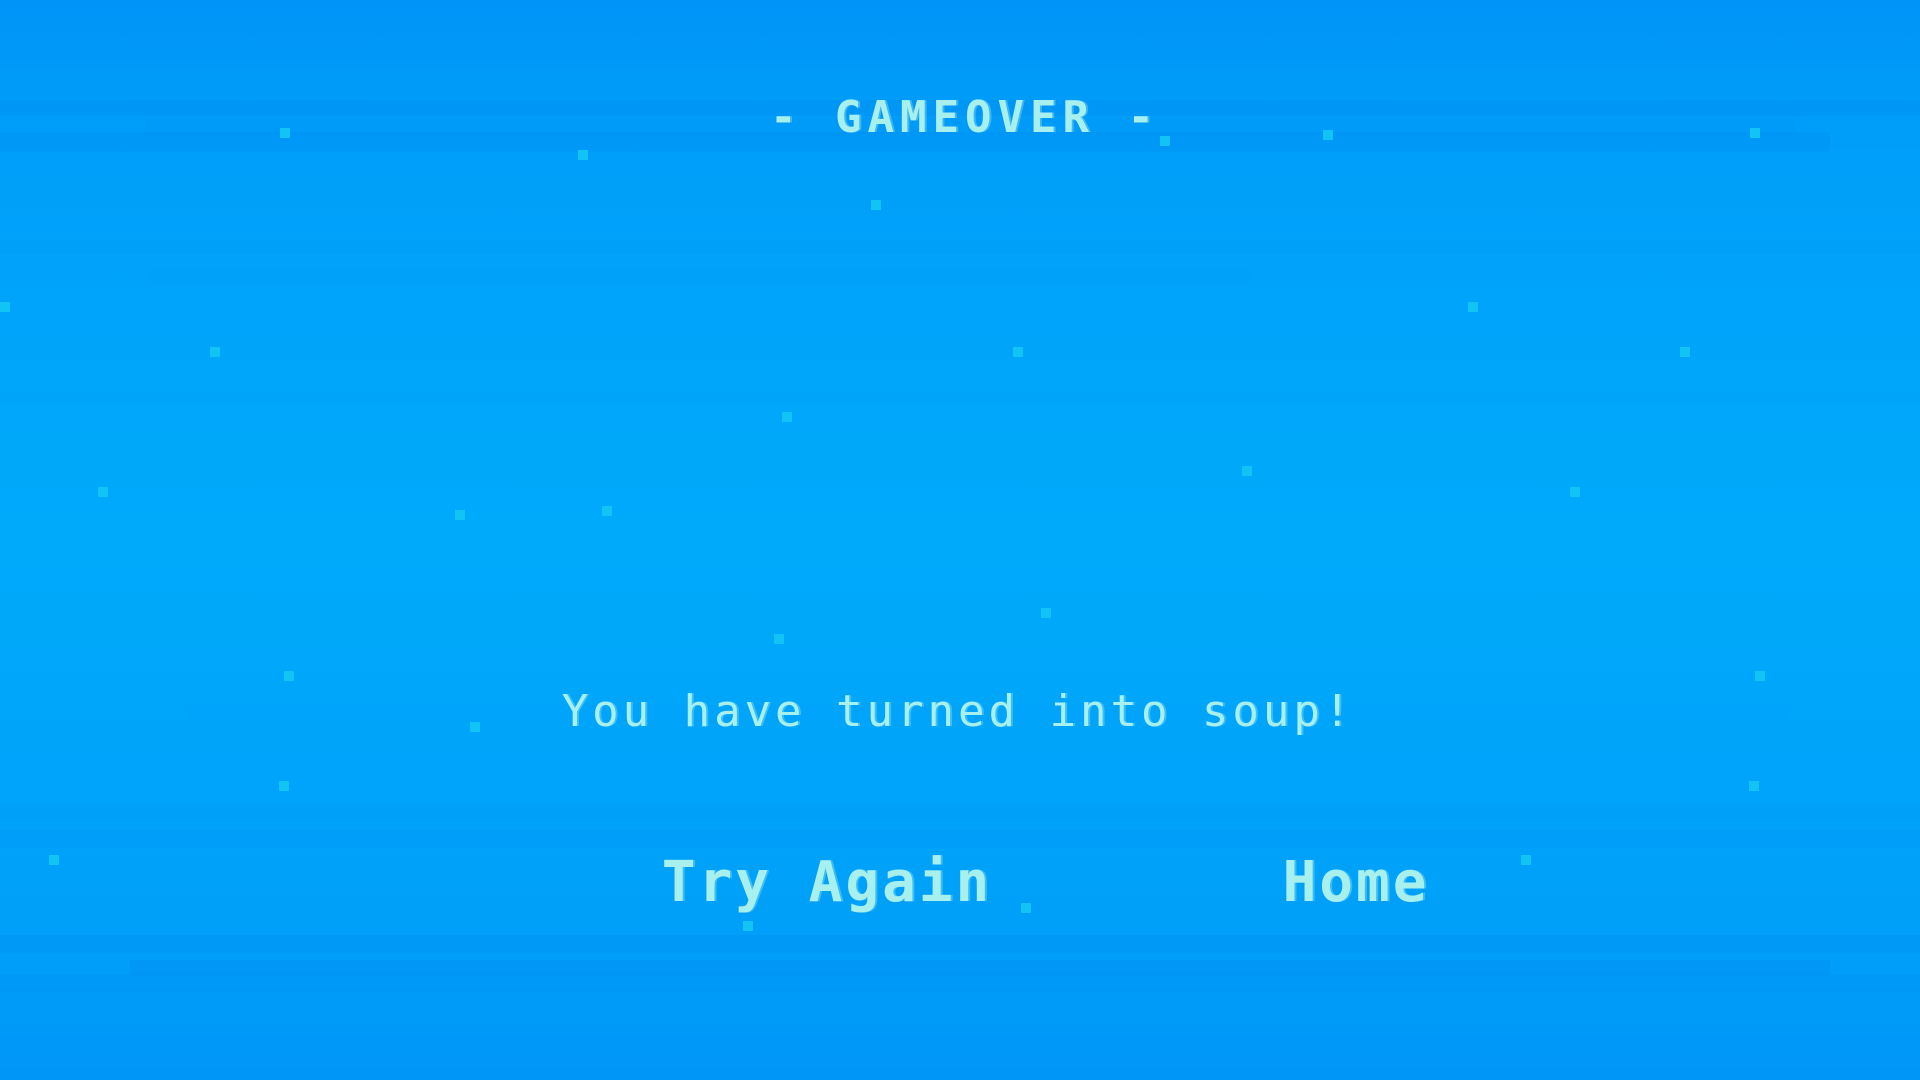  I want to click on try-again-button: Try Again, so click(827, 882).